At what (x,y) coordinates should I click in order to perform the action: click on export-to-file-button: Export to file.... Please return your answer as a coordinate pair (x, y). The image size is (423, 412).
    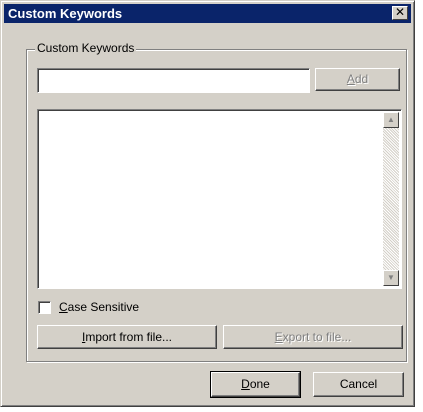
    Looking at the image, I should click on (313, 337).